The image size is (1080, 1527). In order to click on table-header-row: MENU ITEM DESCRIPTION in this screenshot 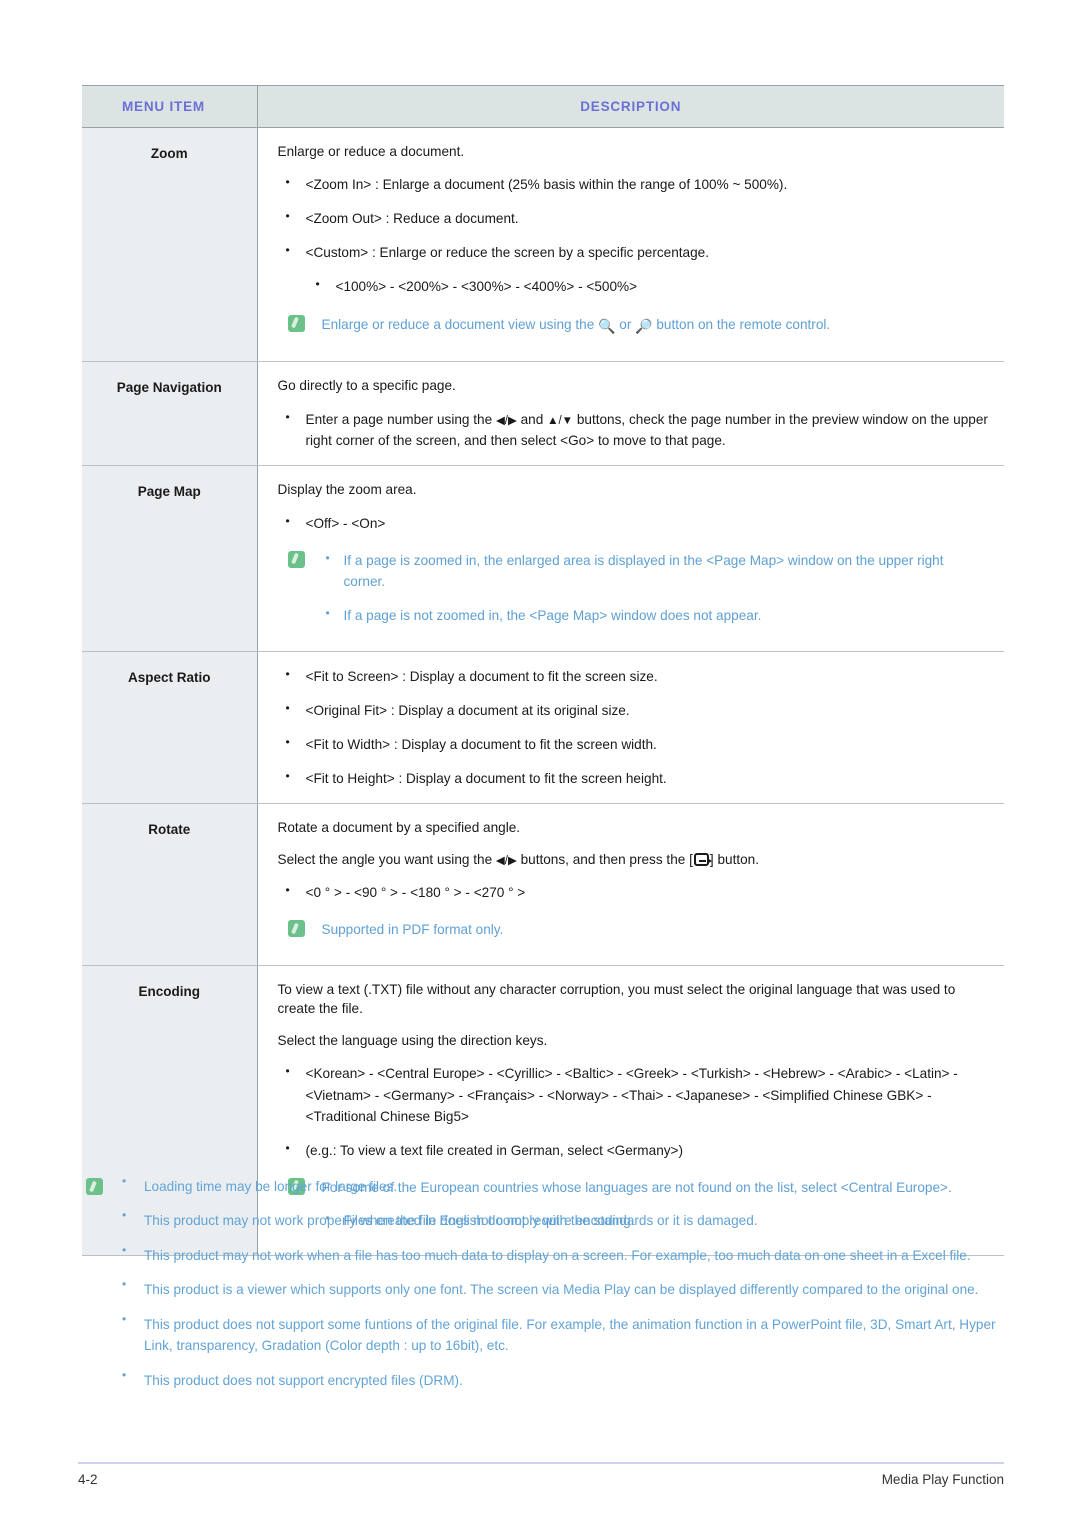, I will do `click(543, 106)`.